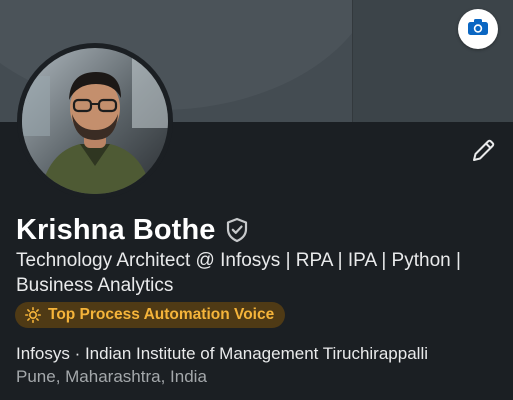 The width and height of the screenshot is (513, 400). I want to click on camera-icon, so click(478, 29).